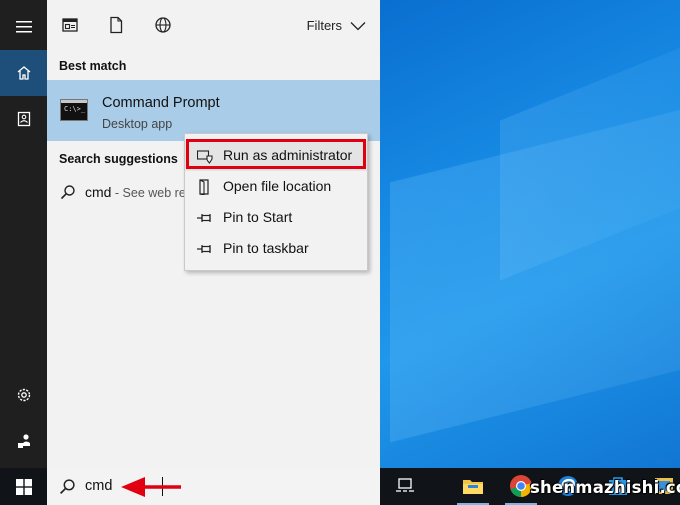 The image size is (680, 505). Describe the element at coordinates (266, 248) in the screenshot. I see `pin-to-taskbar-label: Pin to taskbar` at that location.